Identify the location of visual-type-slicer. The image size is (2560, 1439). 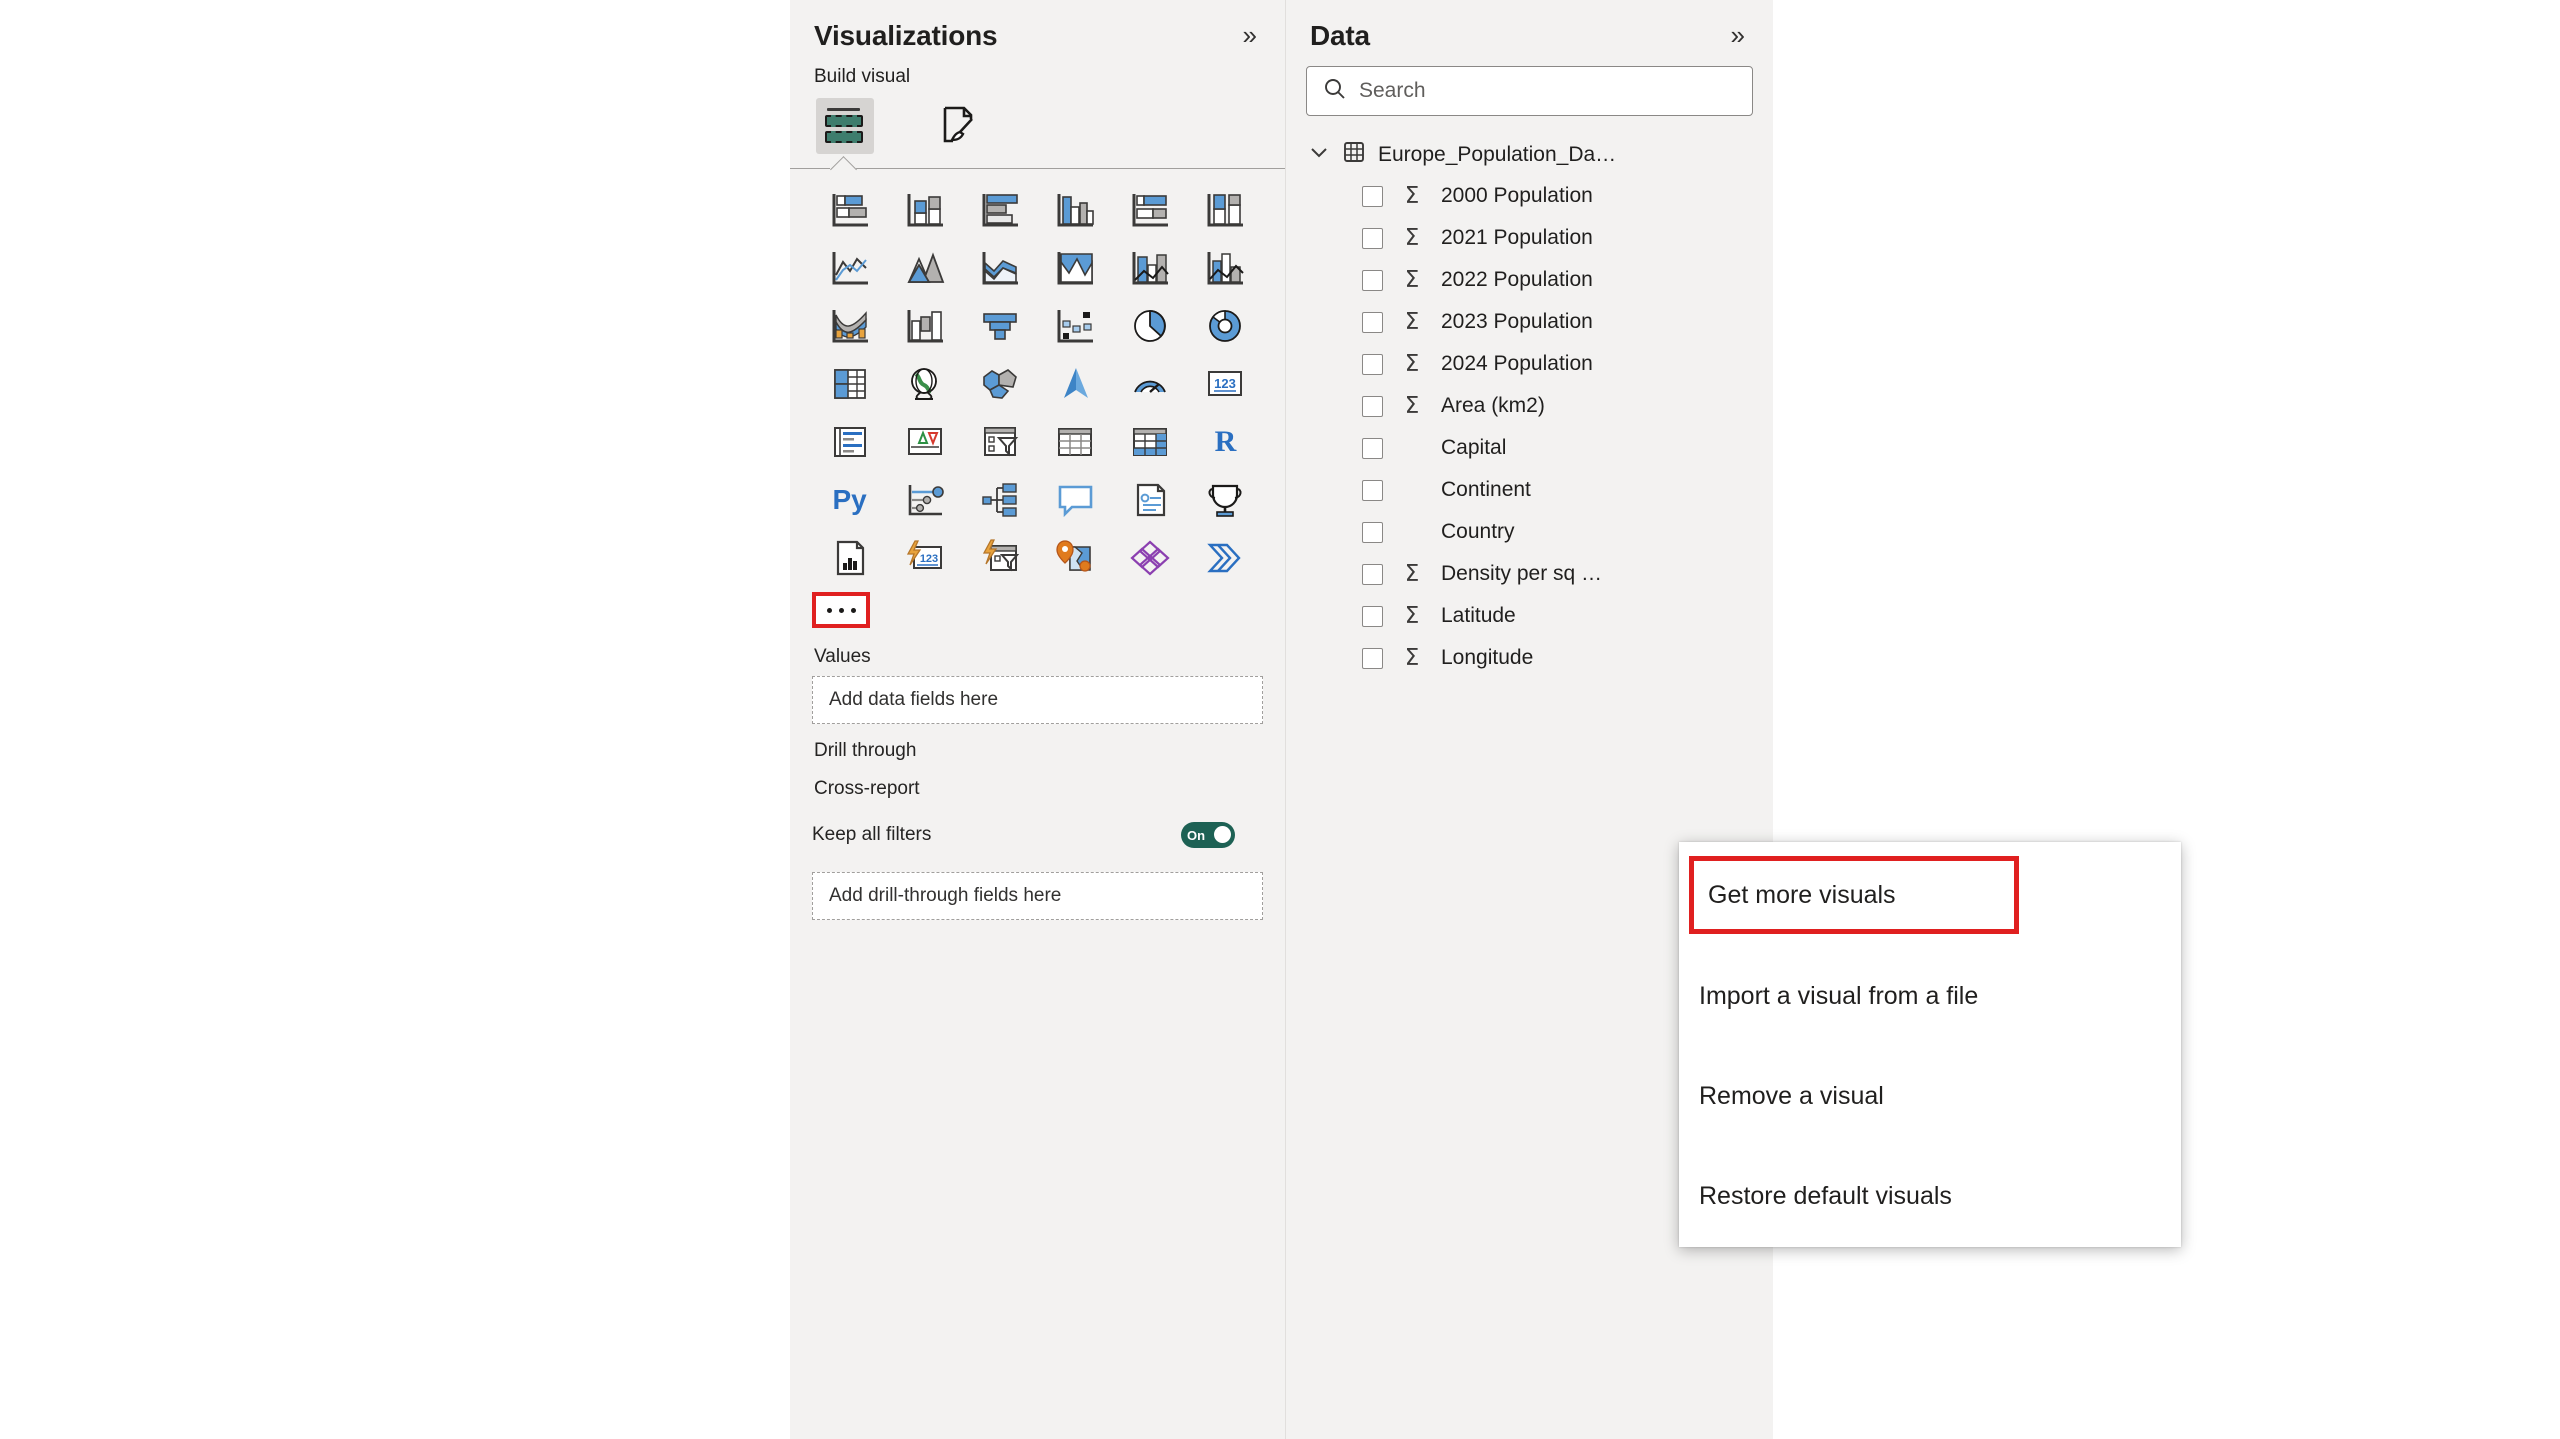
(999, 442).